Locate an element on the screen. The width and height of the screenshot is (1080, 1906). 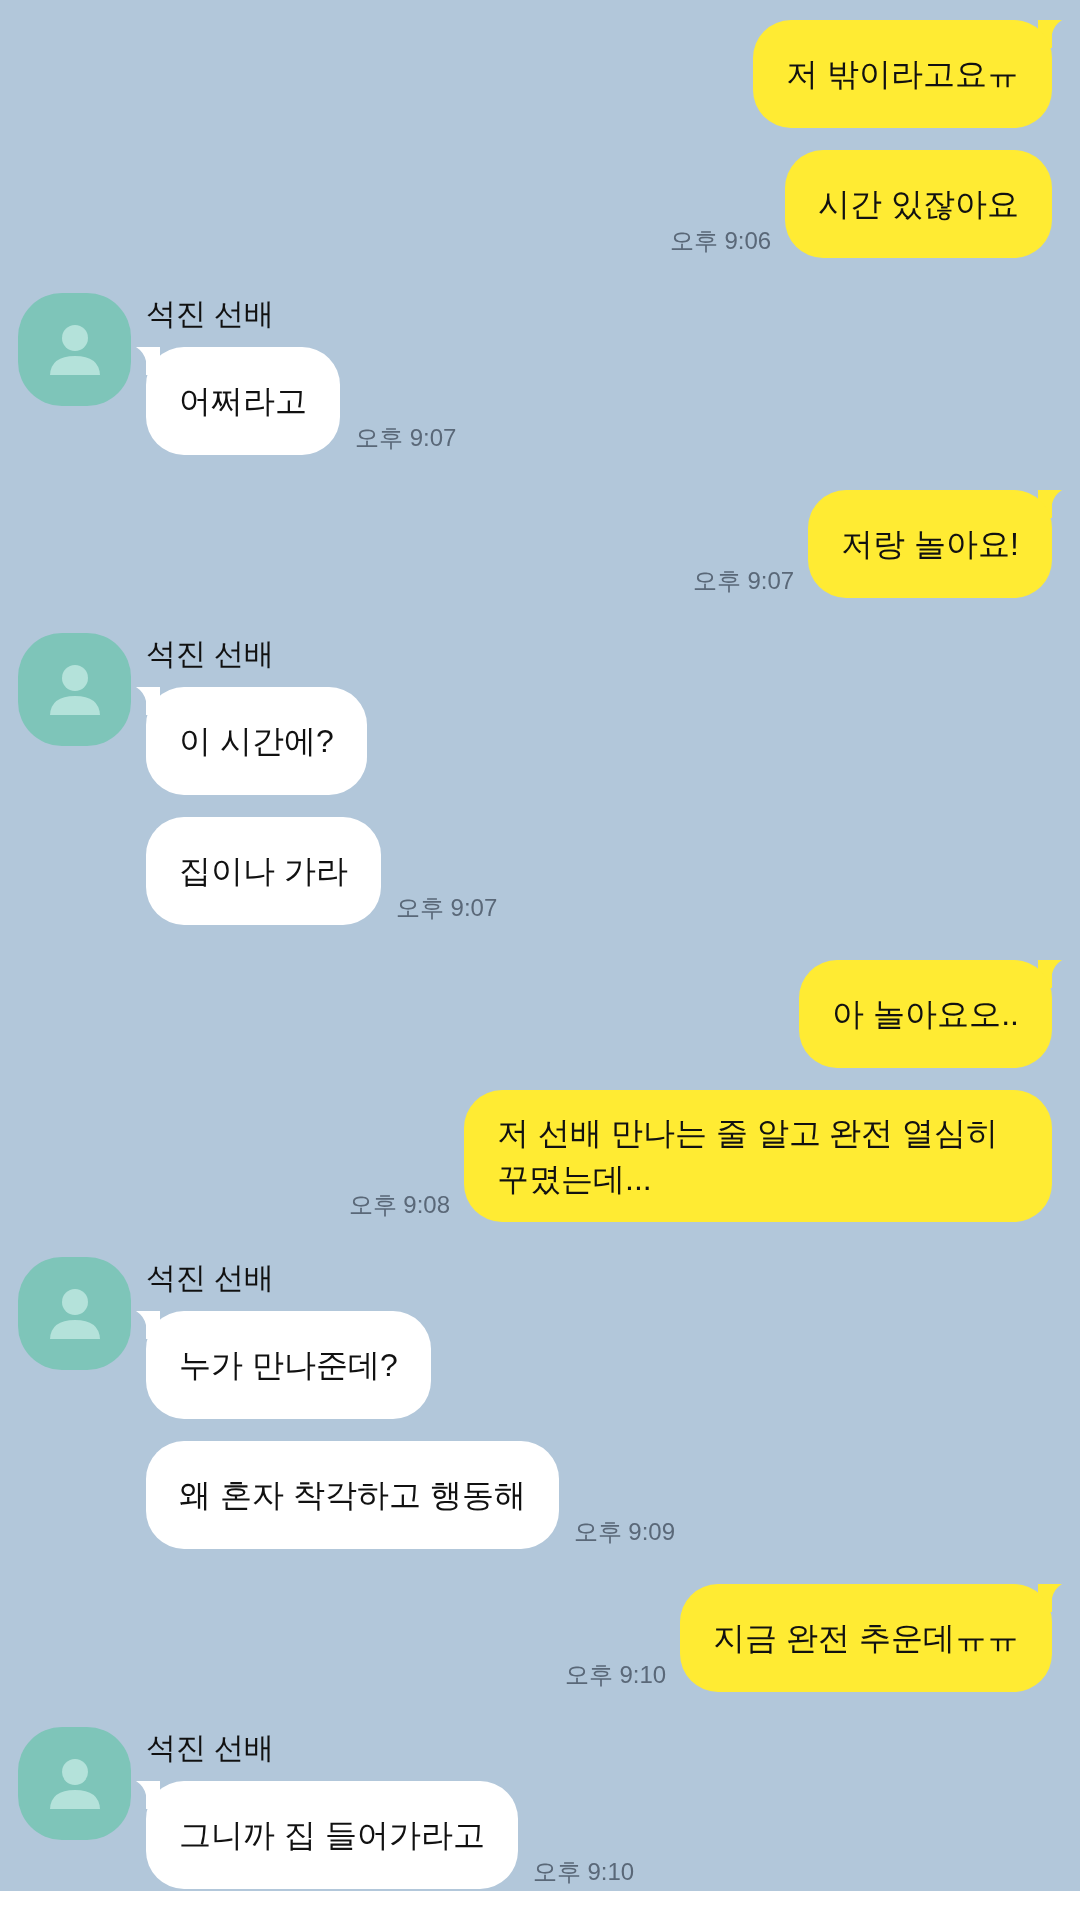
message-bubble: 지금 완전 추운데ㅠㅠ is located at coordinates (866, 1638).